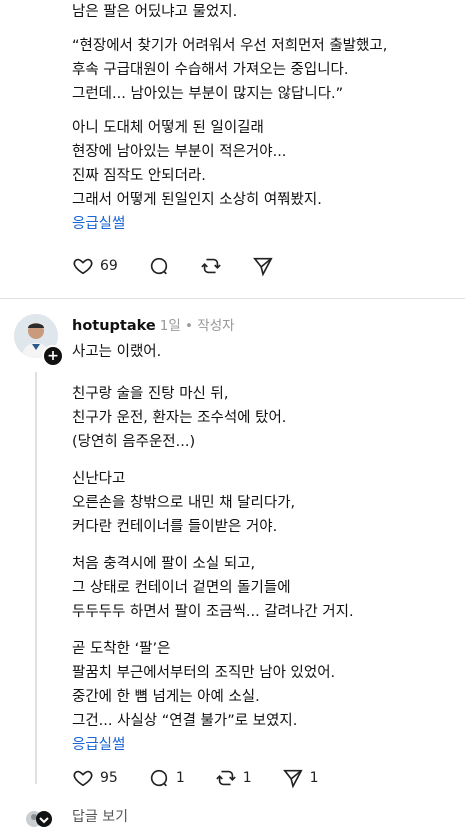  I want to click on share-button, so click(263, 266).